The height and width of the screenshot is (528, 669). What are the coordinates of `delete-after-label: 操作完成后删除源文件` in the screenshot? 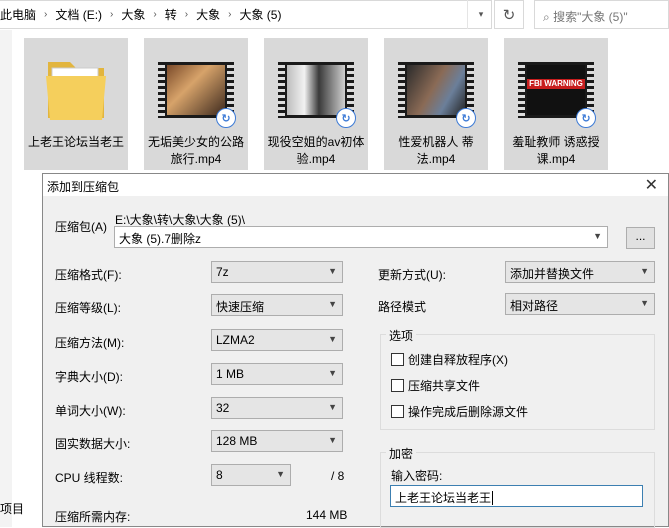 It's located at (468, 412).